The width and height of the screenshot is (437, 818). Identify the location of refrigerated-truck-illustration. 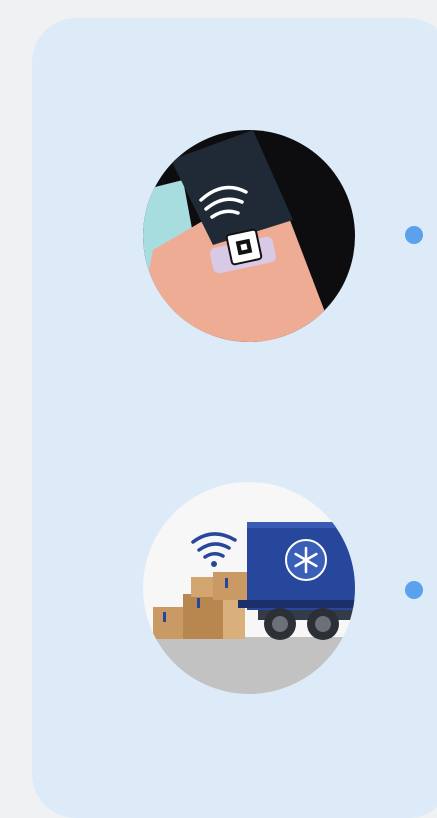
(249, 588).